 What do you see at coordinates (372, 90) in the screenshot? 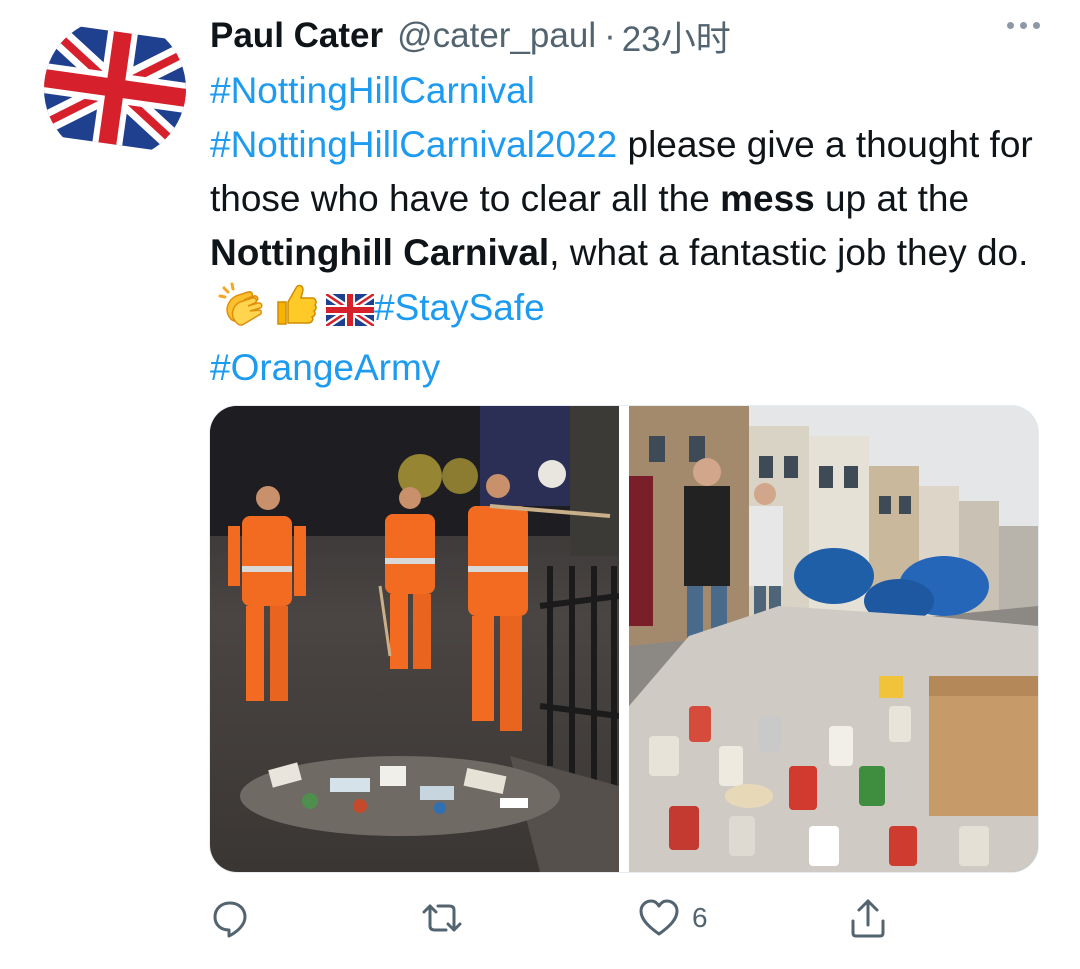
I see `hashtag-link: #NottingHillCarnival` at bounding box center [372, 90].